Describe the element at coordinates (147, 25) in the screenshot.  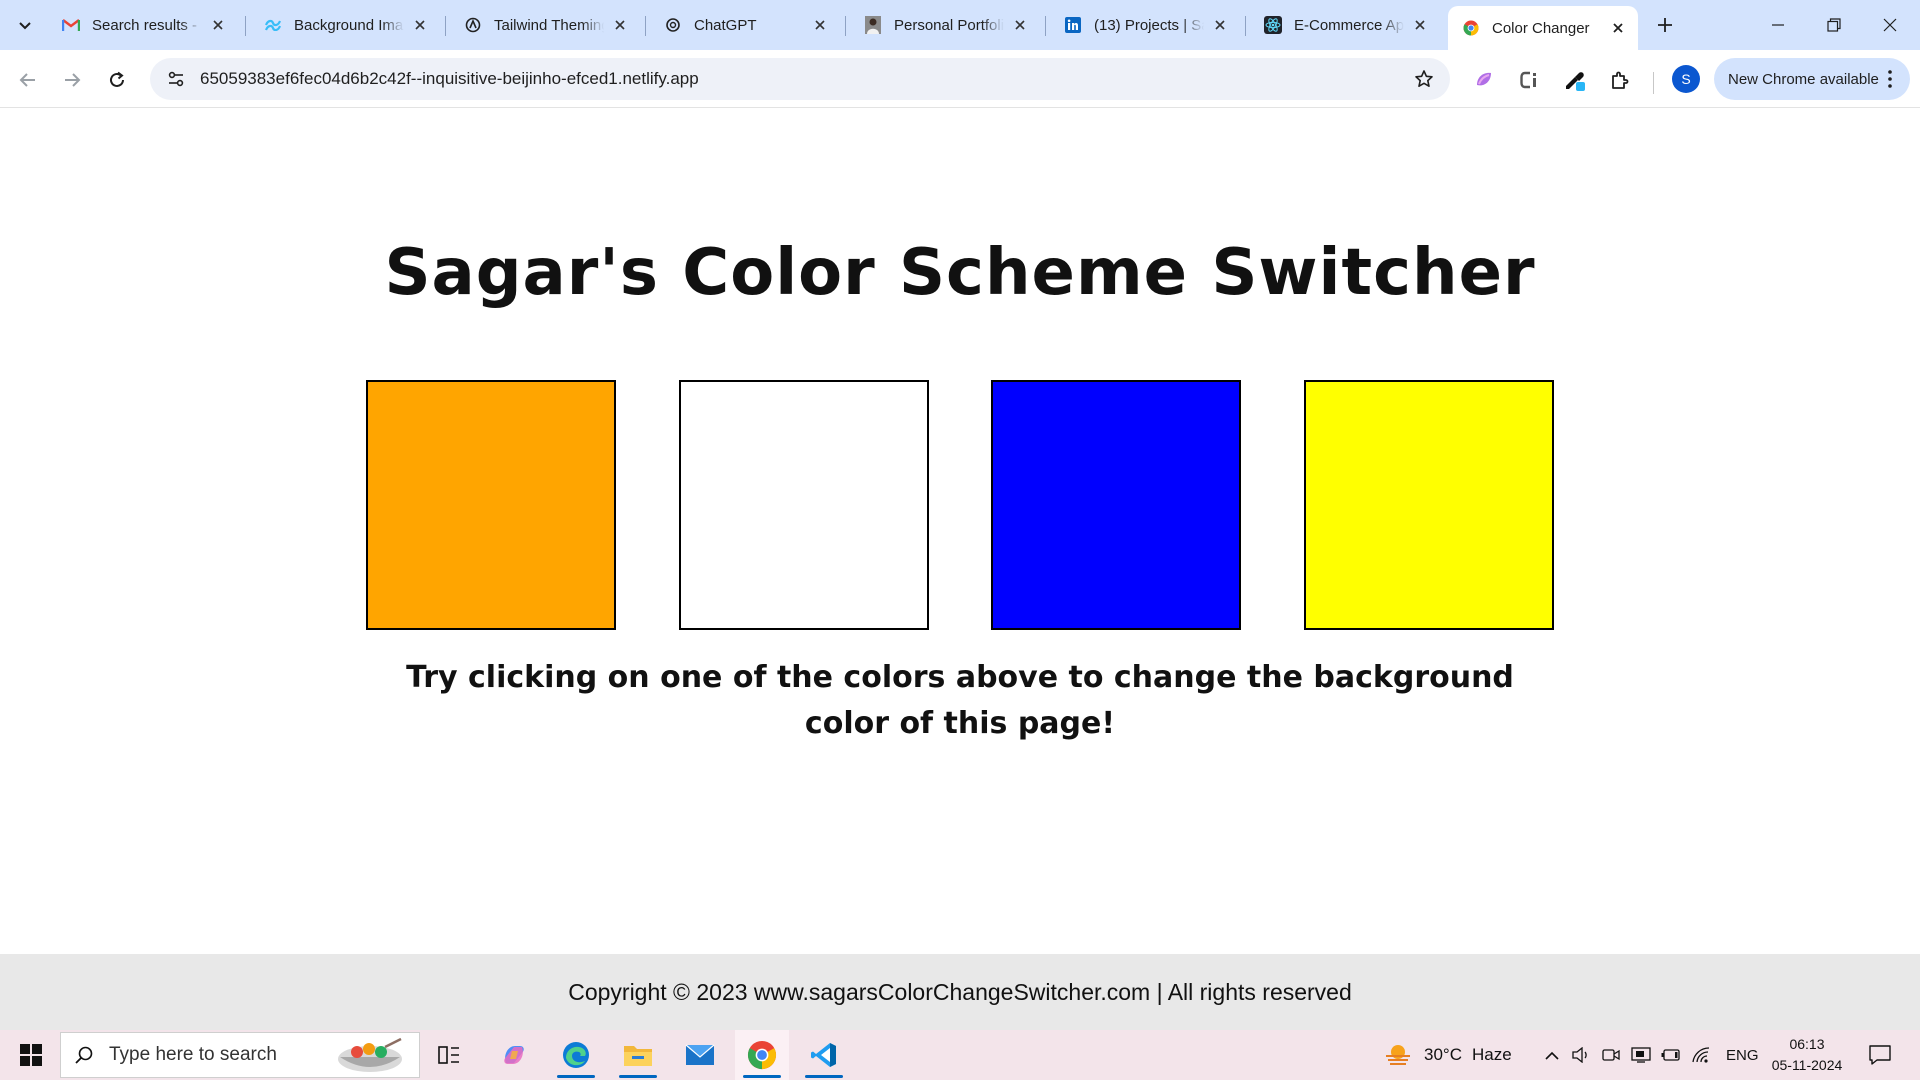
I see `tab-title: Search results - s` at that location.